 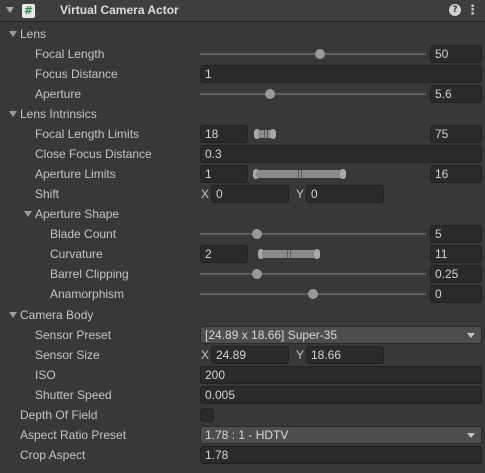 I want to click on sensor-size-row: Sensor Size X 24.89 Y 18.66, so click(x=242, y=355).